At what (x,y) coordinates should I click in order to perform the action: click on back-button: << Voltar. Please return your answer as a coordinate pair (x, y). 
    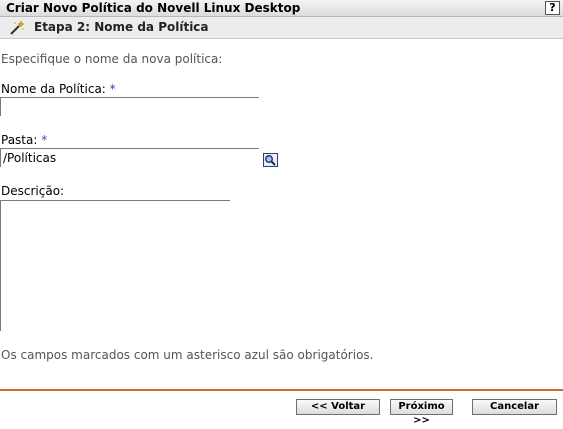
    Looking at the image, I should click on (338, 407).